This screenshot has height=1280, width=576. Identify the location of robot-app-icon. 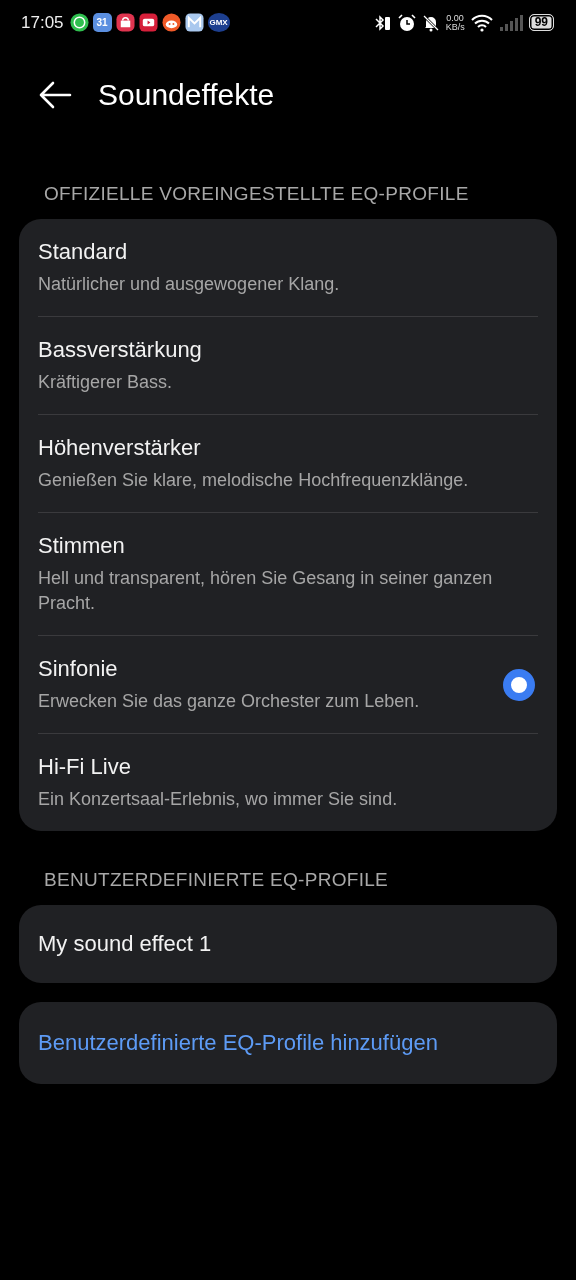
(171, 22).